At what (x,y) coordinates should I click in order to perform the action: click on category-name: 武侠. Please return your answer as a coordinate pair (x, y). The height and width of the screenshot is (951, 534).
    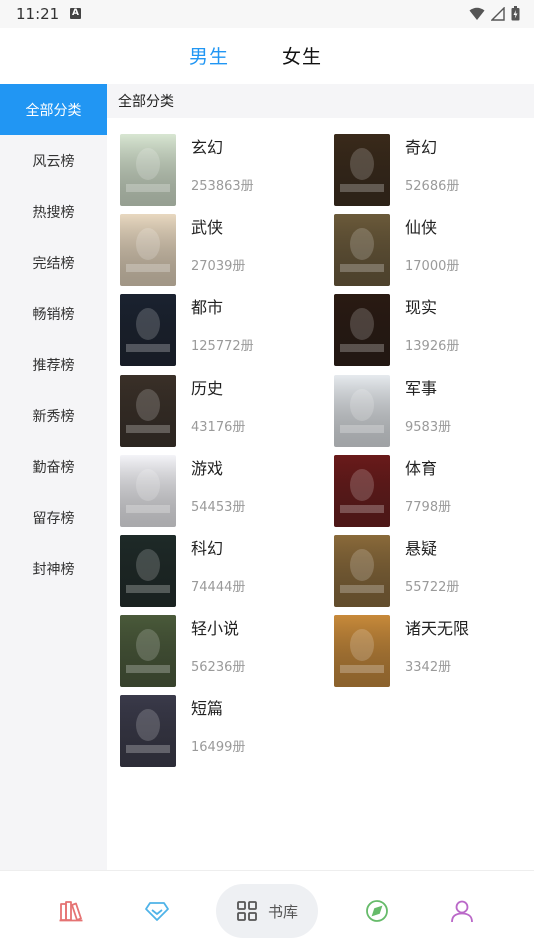
    Looking at the image, I should click on (207, 227).